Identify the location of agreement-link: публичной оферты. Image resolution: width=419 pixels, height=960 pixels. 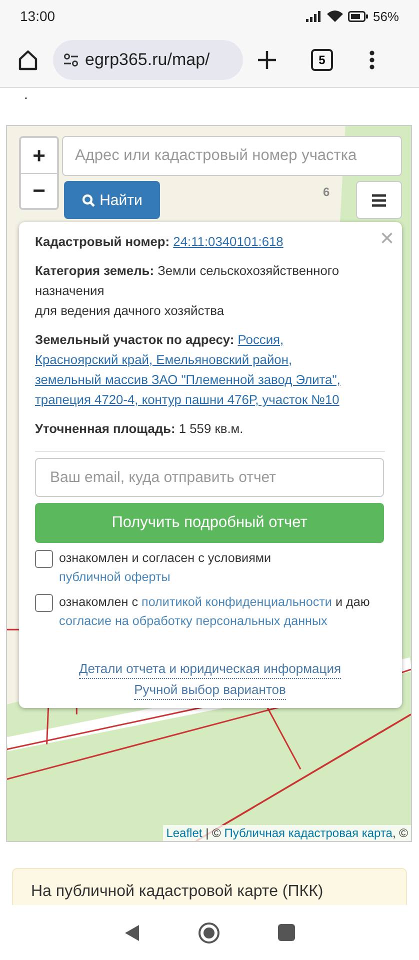
(114, 577).